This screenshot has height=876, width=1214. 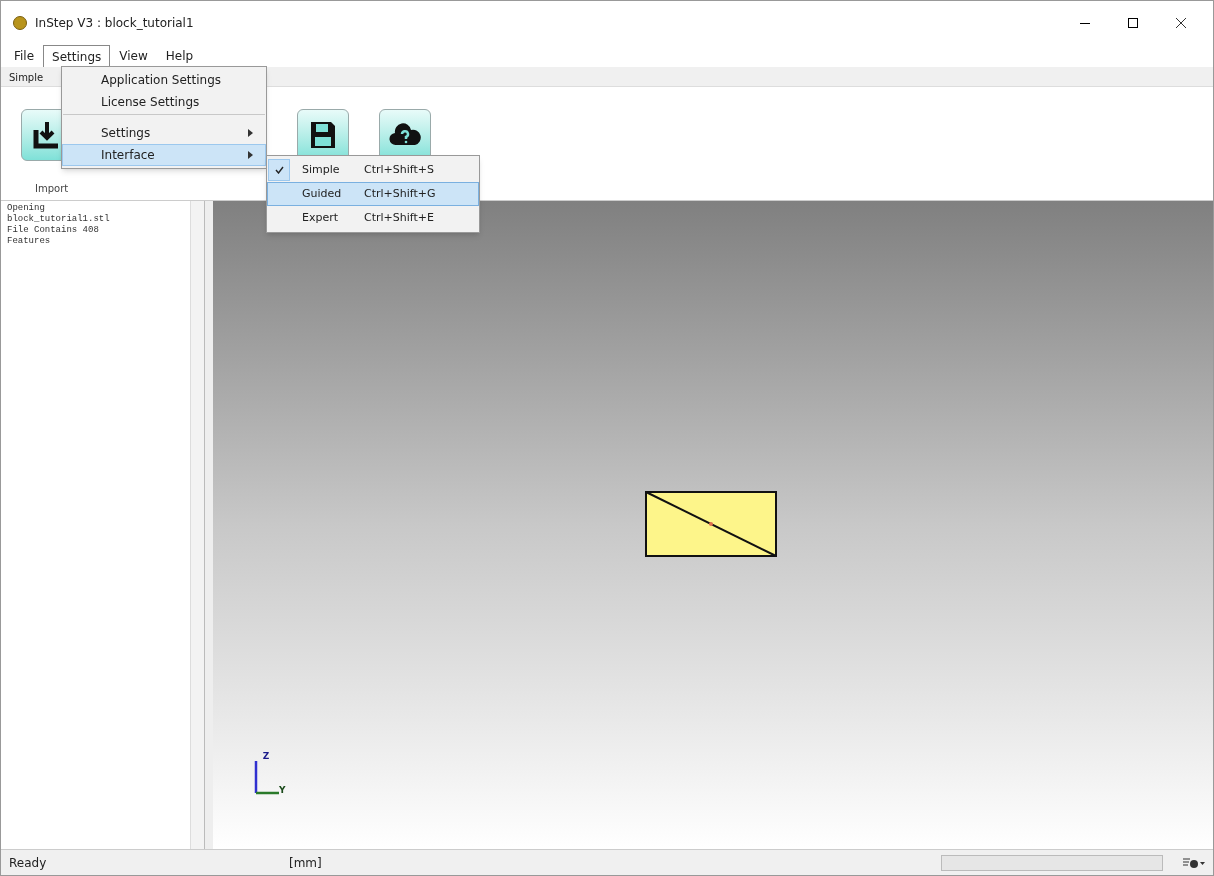 I want to click on filter-icon, so click(x=1194, y=862).